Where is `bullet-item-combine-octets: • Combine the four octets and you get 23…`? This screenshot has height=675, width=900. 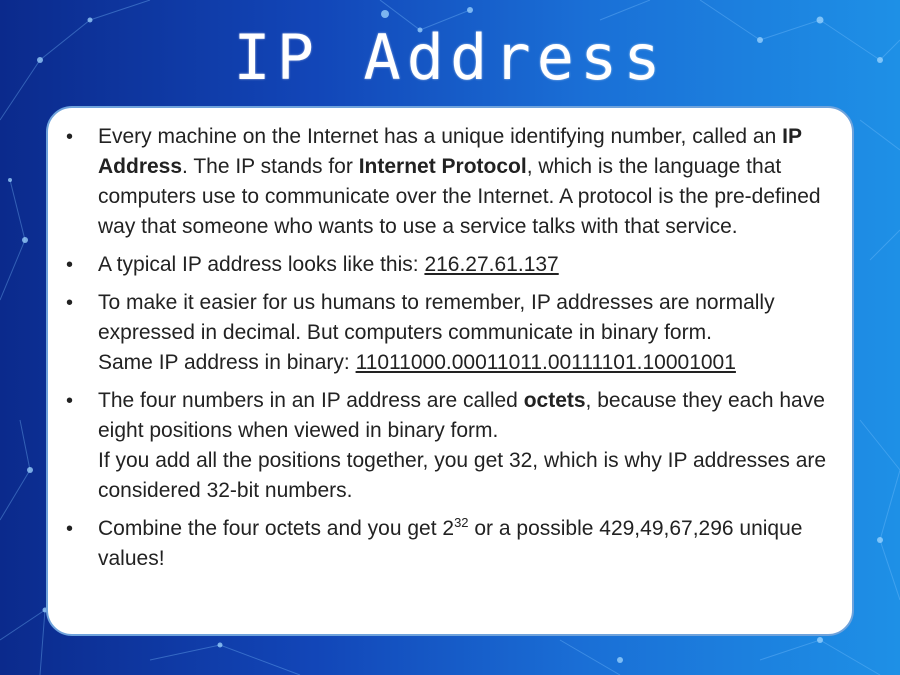 bullet-item-combine-octets: • Combine the four octets and you get 23… is located at coordinates (448, 544).